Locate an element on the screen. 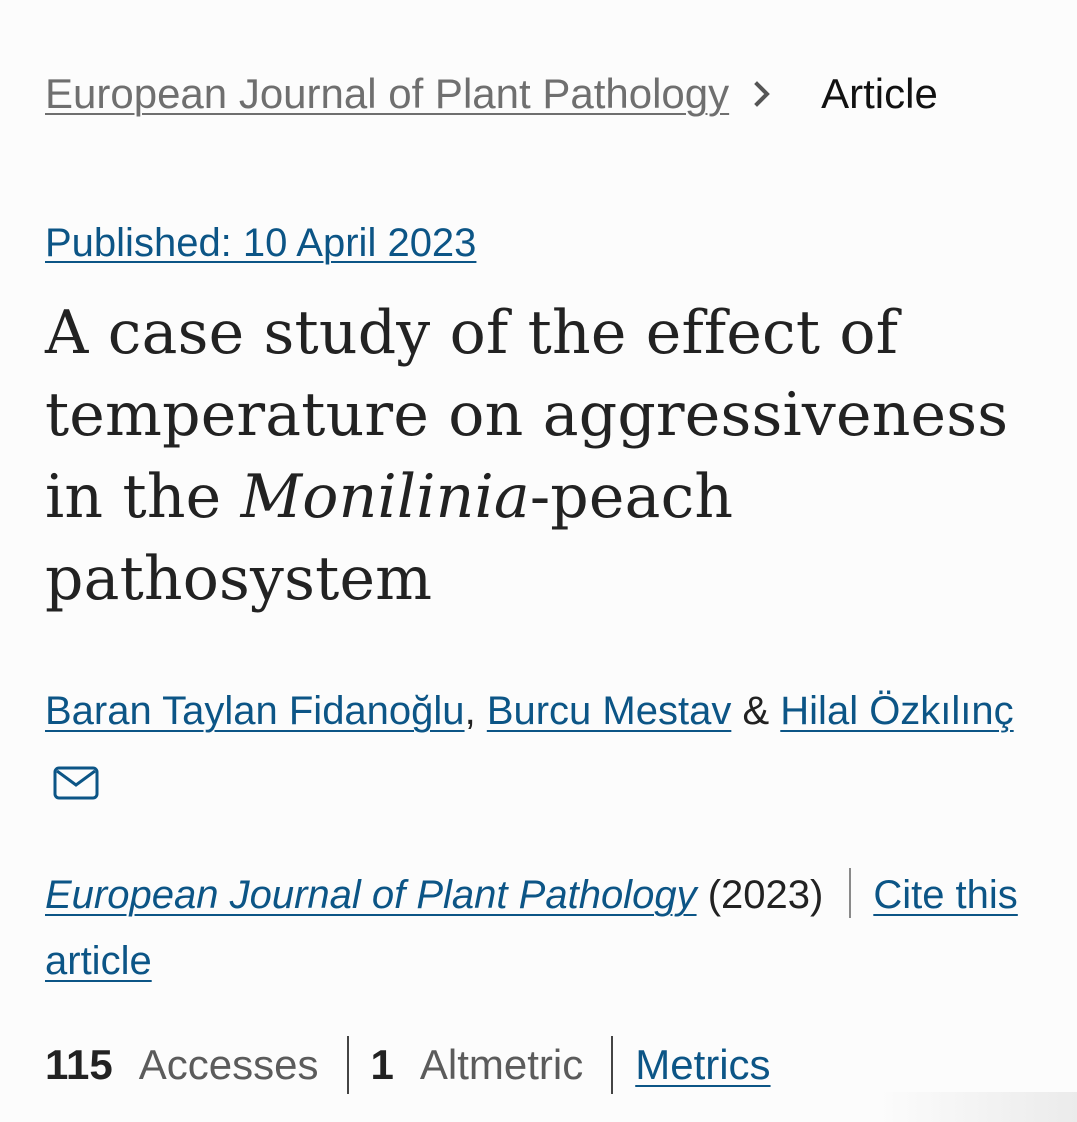  altmetric-label: Altmetric is located at coordinates (501, 1064).